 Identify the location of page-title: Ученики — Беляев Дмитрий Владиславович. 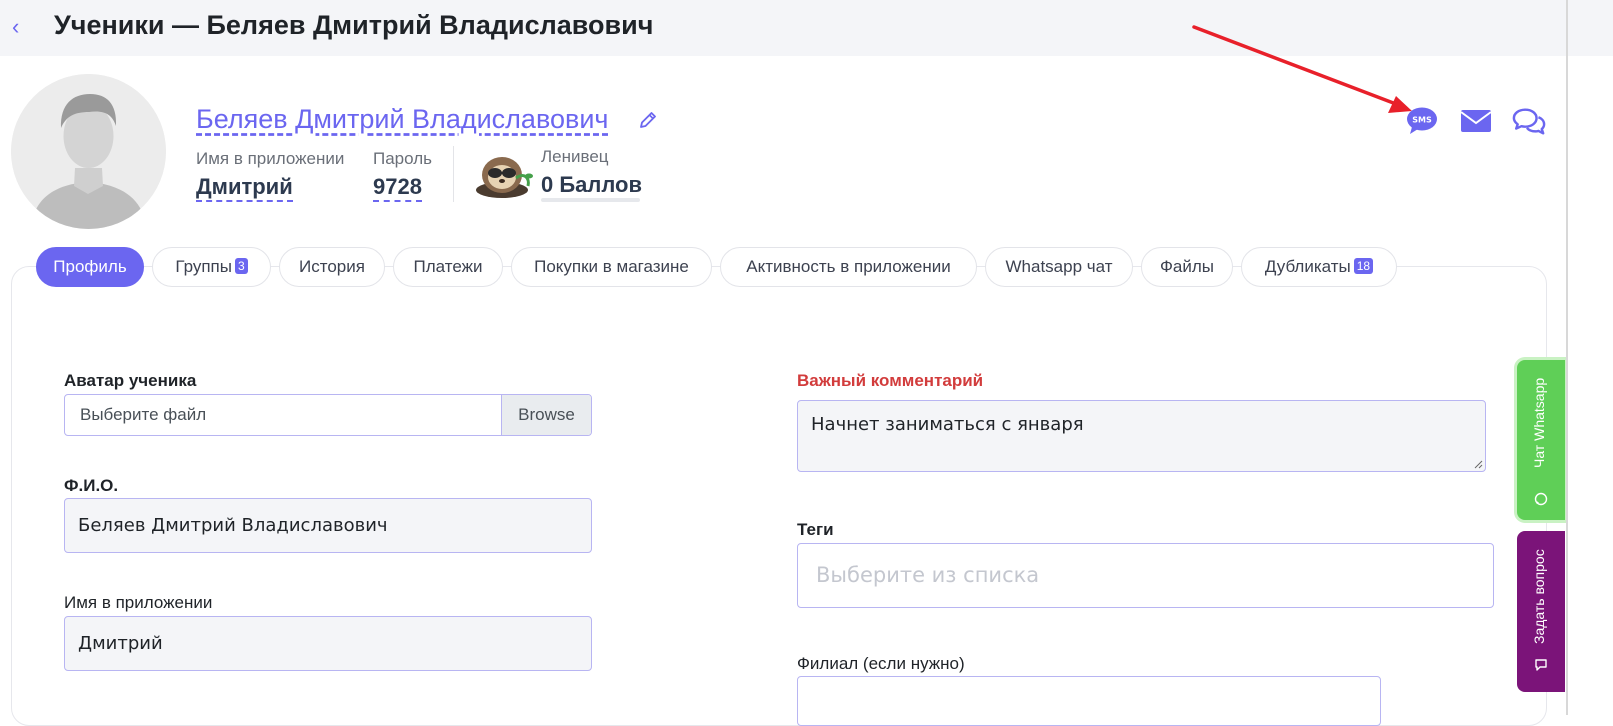
(354, 25).